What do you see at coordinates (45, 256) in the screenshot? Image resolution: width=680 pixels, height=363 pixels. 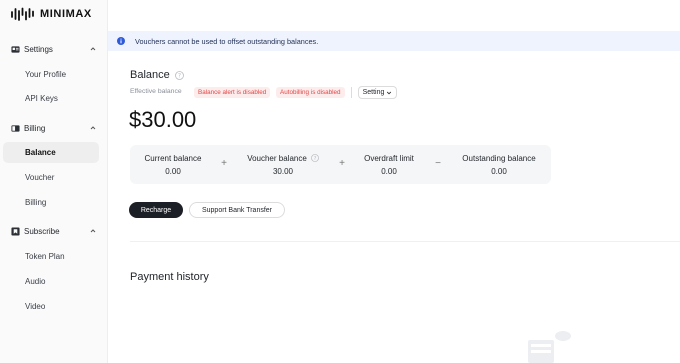 I see `sidebar-item-label: Token Plan` at bounding box center [45, 256].